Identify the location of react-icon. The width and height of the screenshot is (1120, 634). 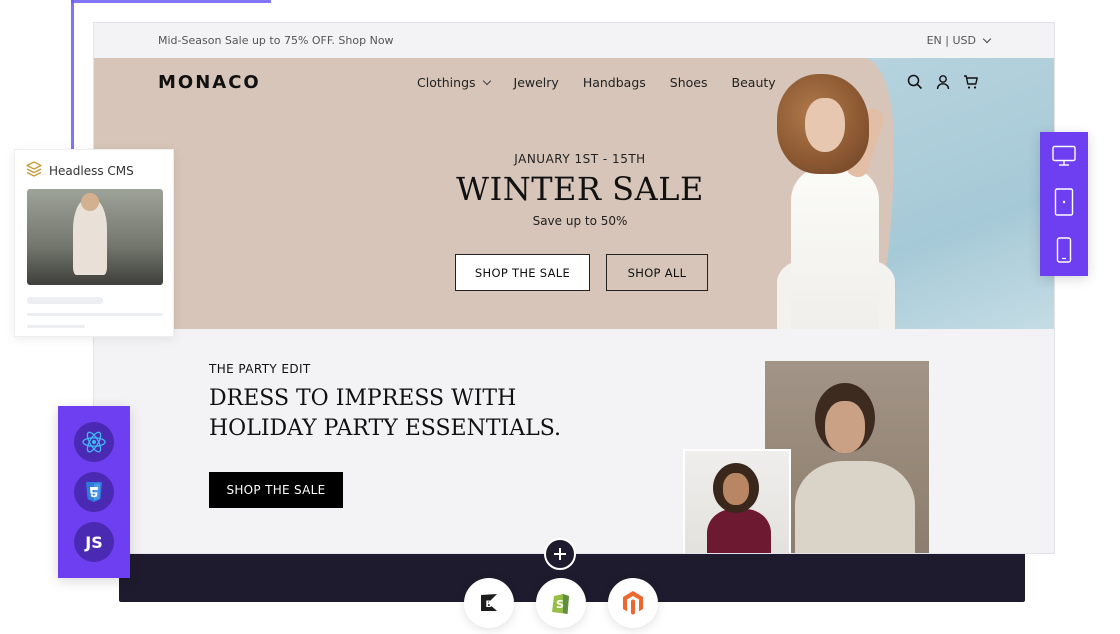
(94, 442).